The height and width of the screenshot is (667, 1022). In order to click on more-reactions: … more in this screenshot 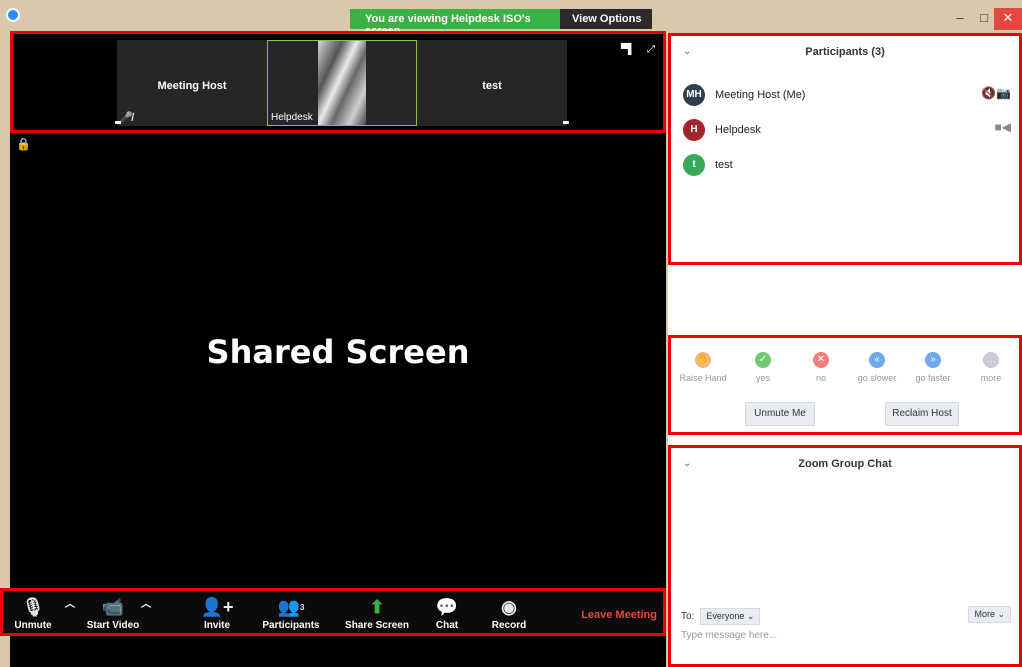, I will do `click(991, 367)`.